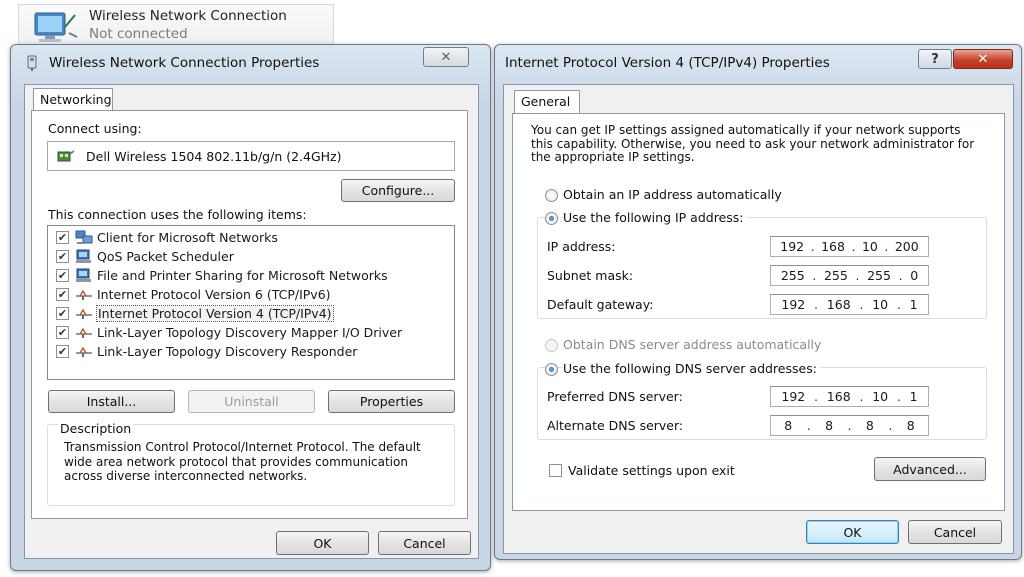 This screenshot has width=1024, height=577. What do you see at coordinates (615, 396) in the screenshot?
I see `preferred-dns-label: Preferred DNS server:` at bounding box center [615, 396].